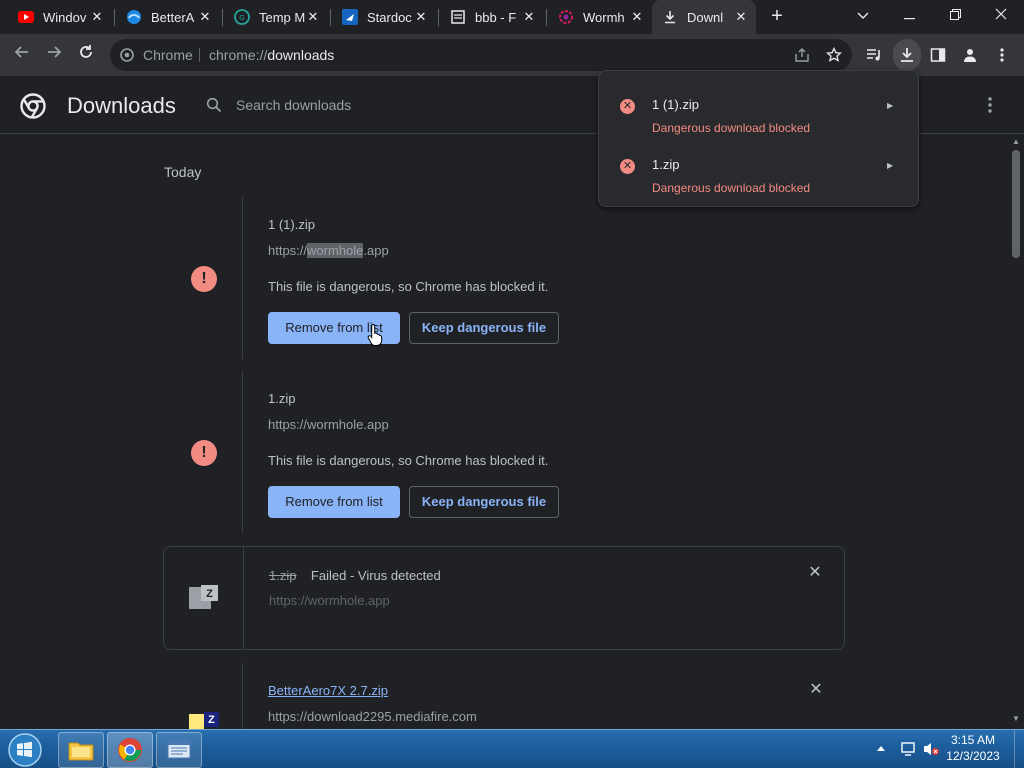 Image resolution: width=1024 pixels, height=768 pixels. What do you see at coordinates (328, 690) in the screenshot?
I see `file-link: BetterAero7X 2.7.zip` at bounding box center [328, 690].